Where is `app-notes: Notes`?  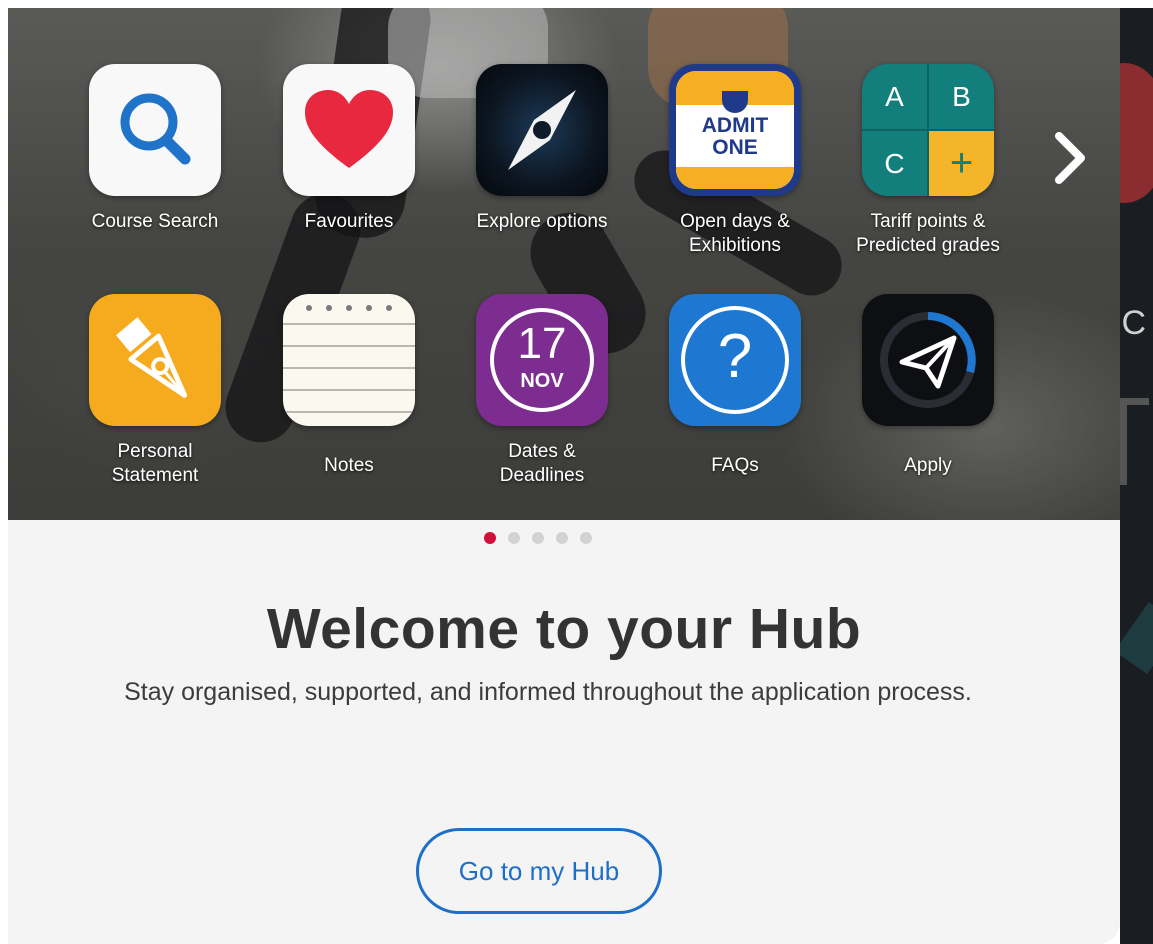 app-notes: Notes is located at coordinates (349, 386).